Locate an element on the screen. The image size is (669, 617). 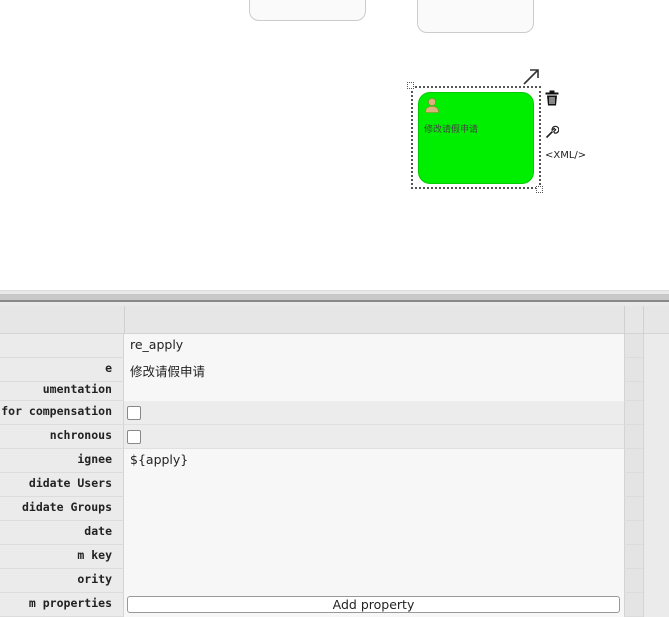
wrench-icon is located at coordinates (552, 132).